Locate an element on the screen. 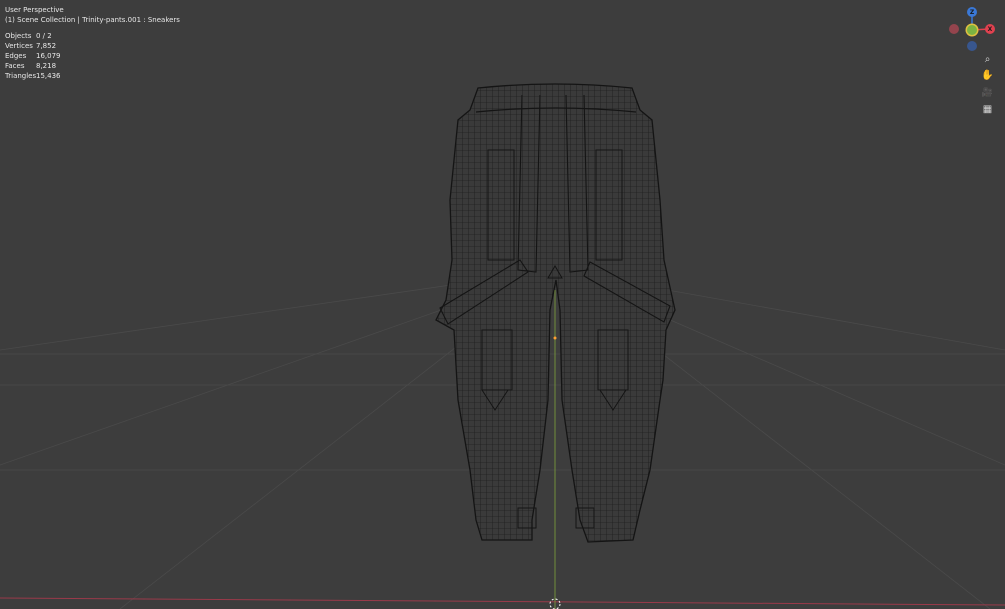  stat-value: 0 / 2 is located at coordinates (44, 36).